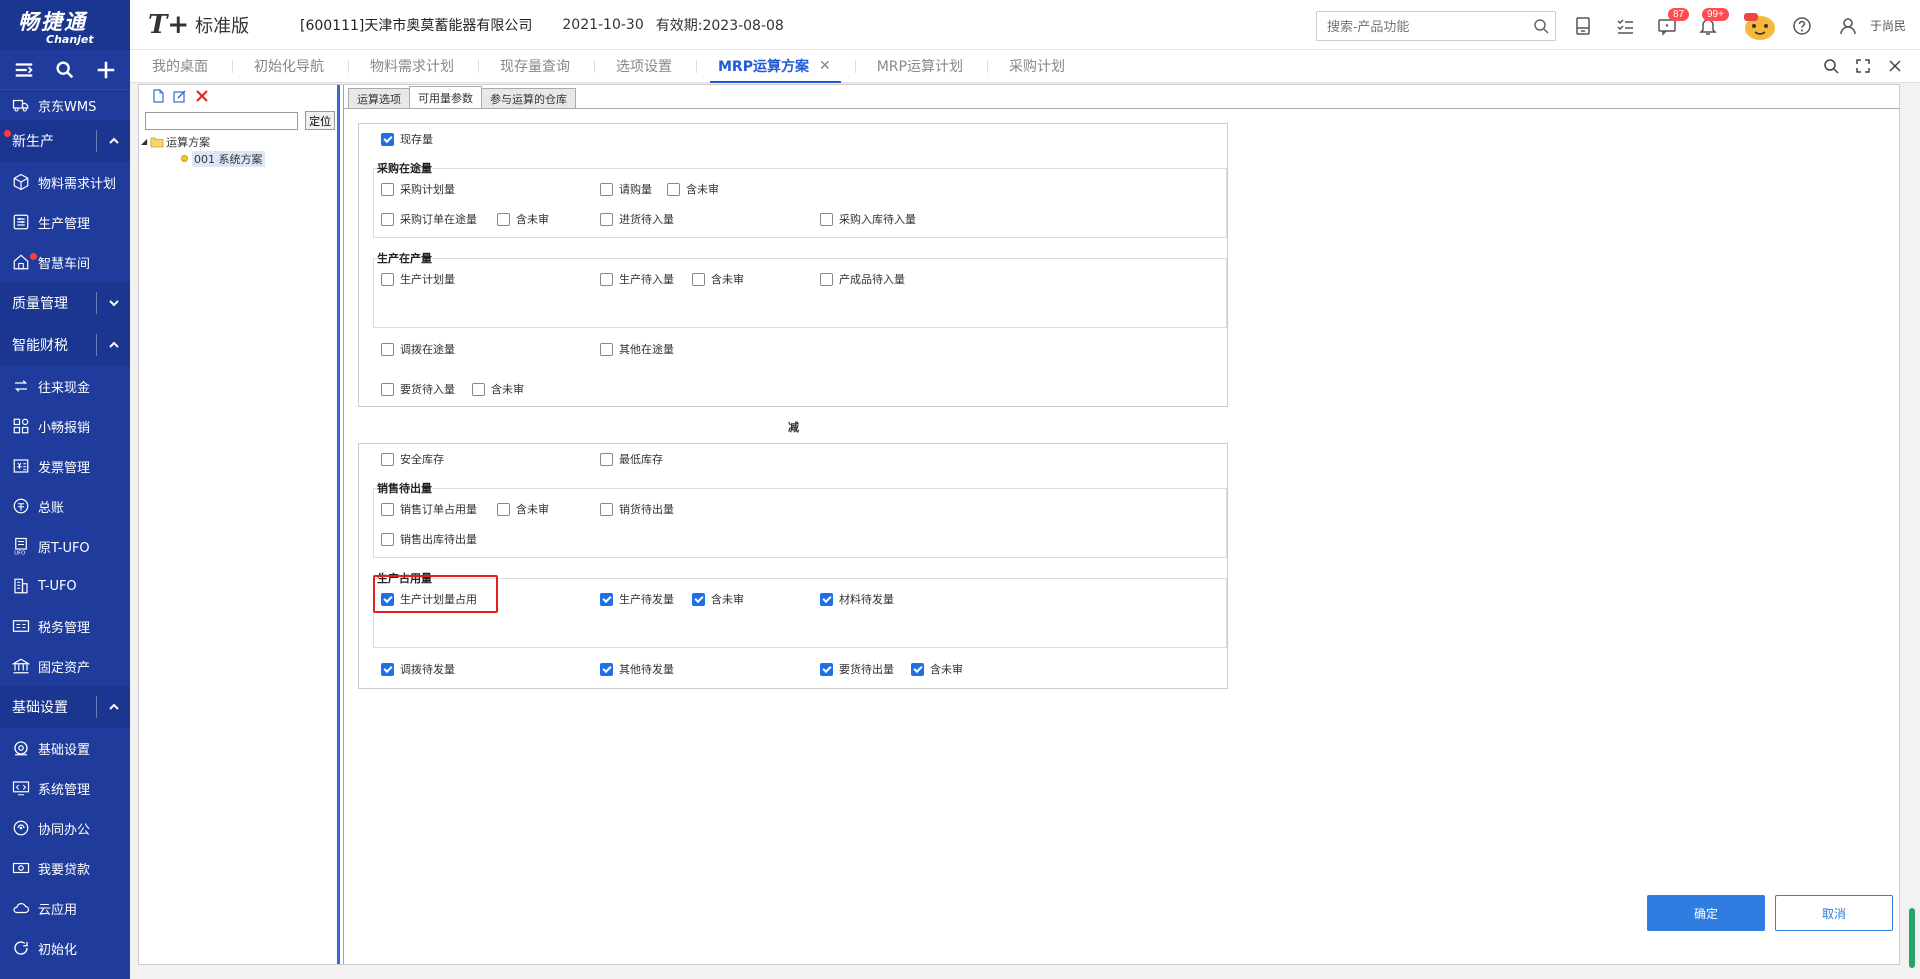 The height and width of the screenshot is (979, 1920). Describe the element at coordinates (528, 98) in the screenshot. I see `subtab-warehouses: 参与运算的仓库` at that location.